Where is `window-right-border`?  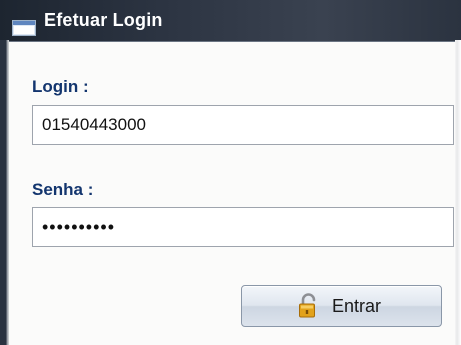 window-right-border is located at coordinates (458, 192).